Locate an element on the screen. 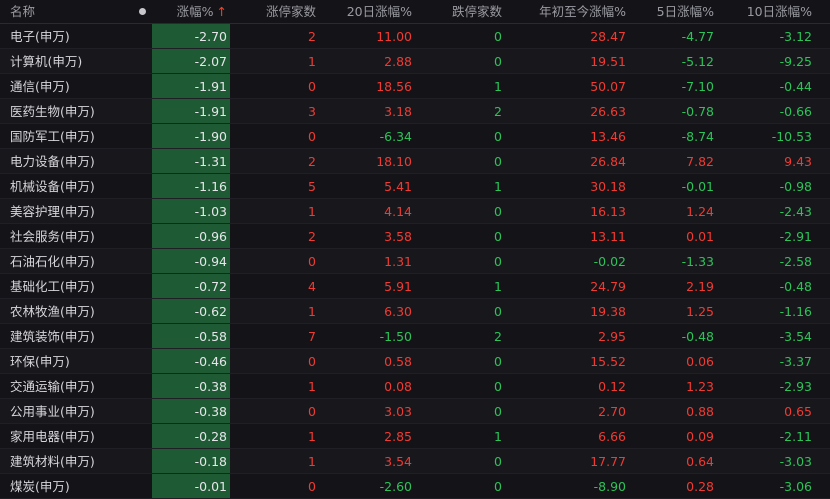 This screenshot has width=830, height=499. ytd-change-cell: 17.77 is located at coordinates (608, 461).